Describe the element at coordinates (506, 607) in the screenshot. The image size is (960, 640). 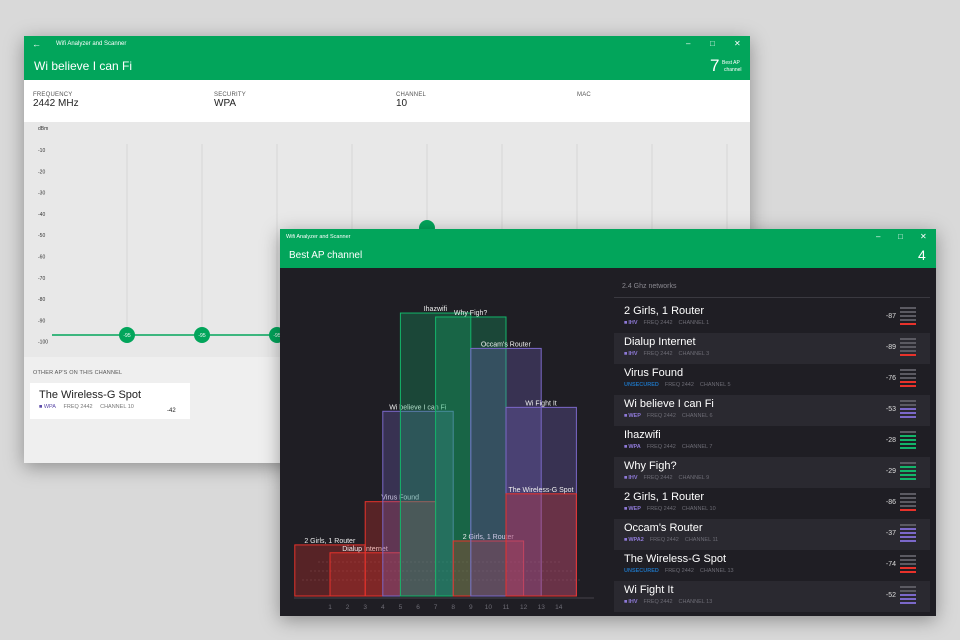
I see `x-tick-label: 11` at that location.